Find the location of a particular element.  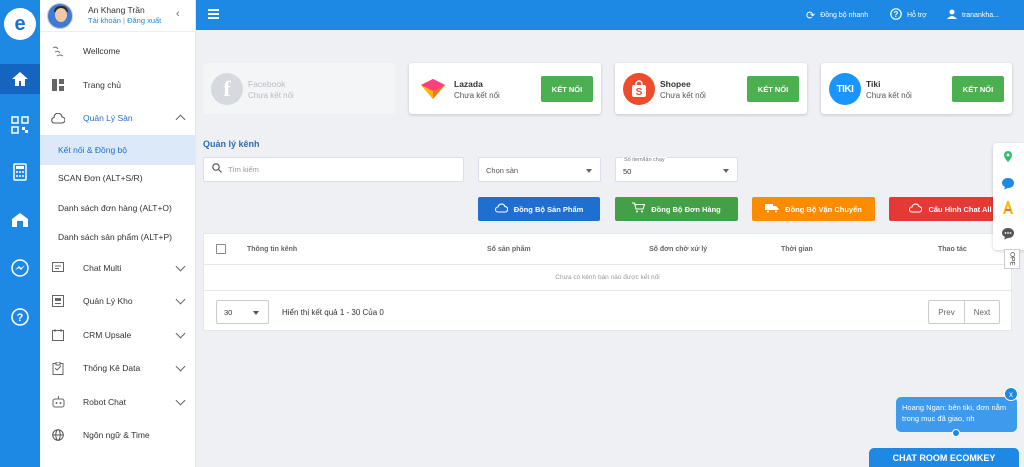

lazada-logo-icon is located at coordinates (433, 89).